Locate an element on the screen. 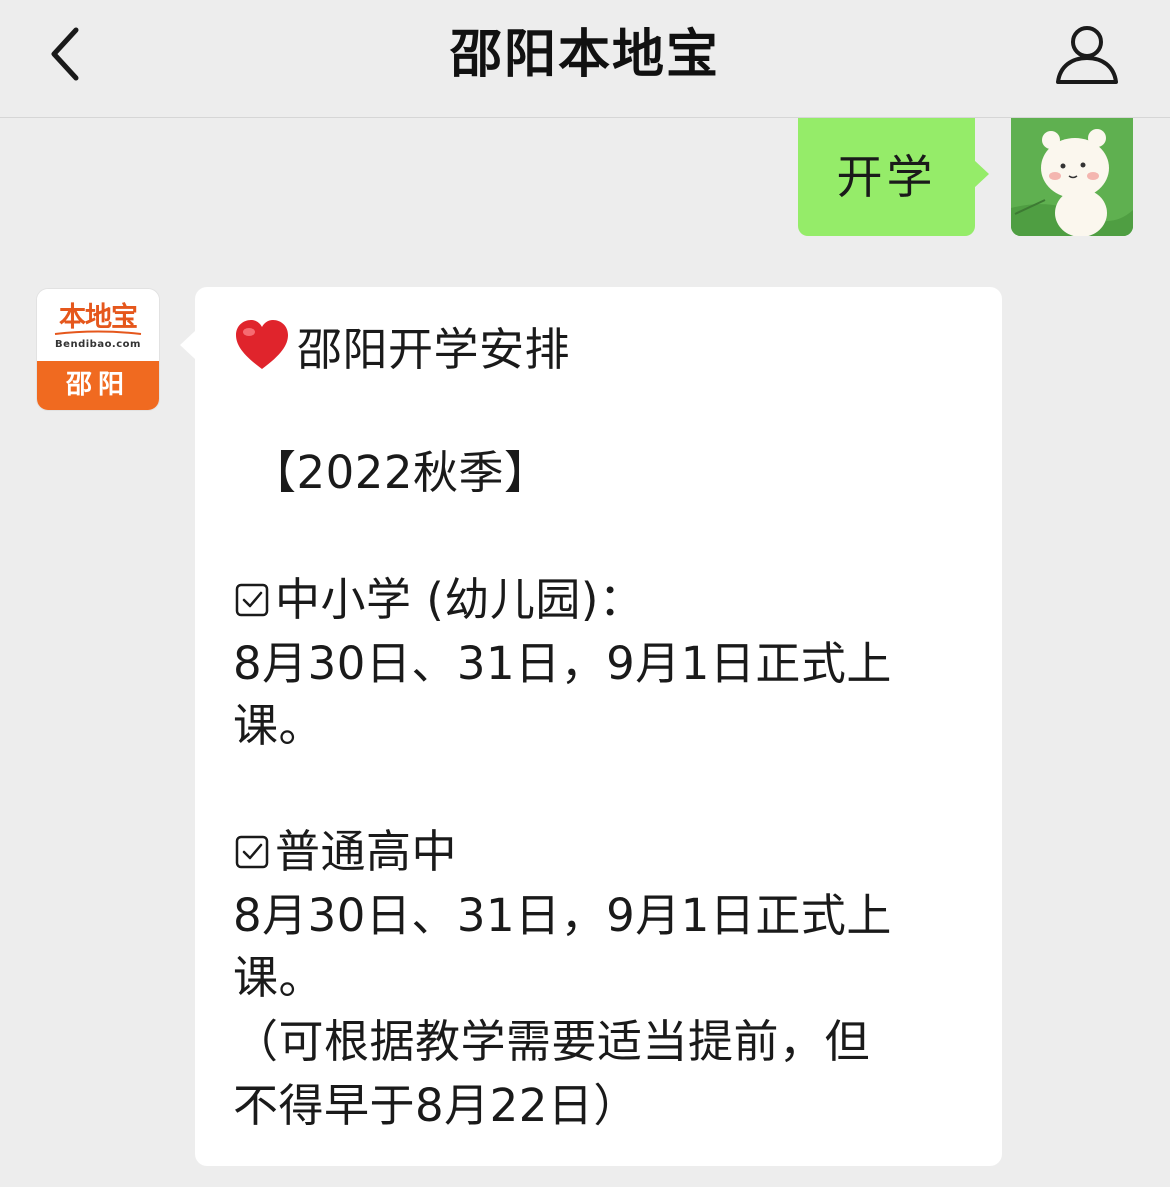 The image size is (1170, 1187). section2-end: 课。 is located at coordinates (279, 977).